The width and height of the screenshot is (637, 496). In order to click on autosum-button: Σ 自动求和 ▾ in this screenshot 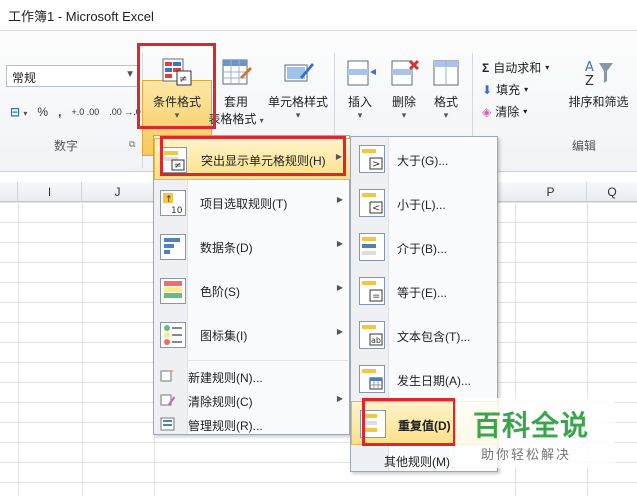, I will do `click(515, 67)`.